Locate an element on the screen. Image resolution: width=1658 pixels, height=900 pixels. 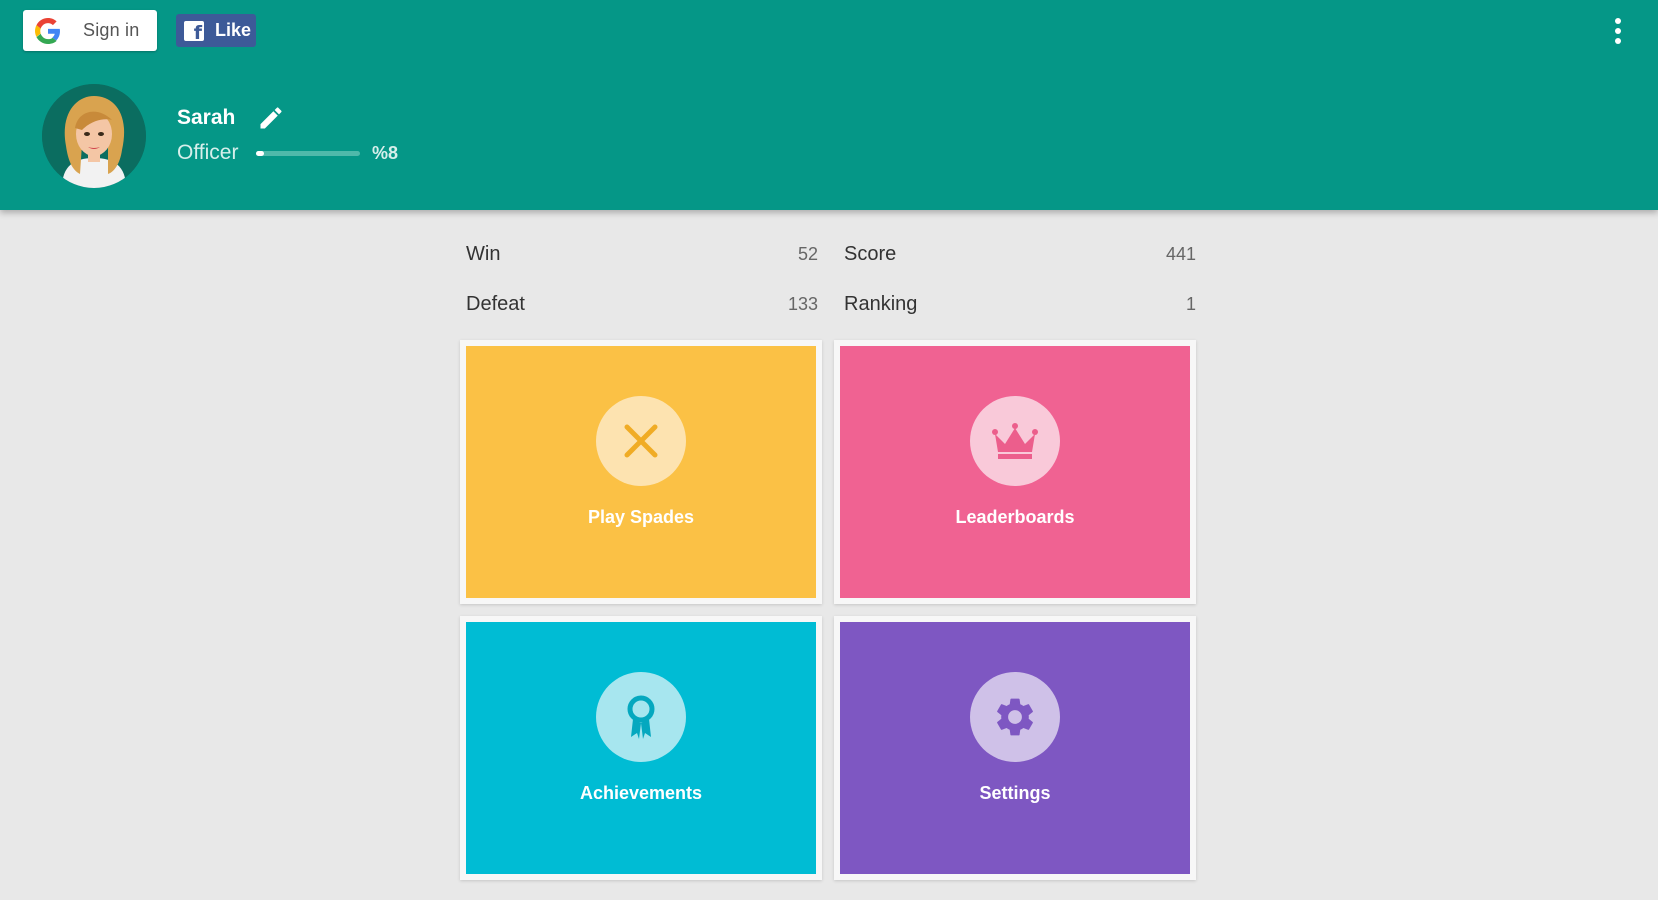
achievements-tile: Achievements is located at coordinates (641, 748).